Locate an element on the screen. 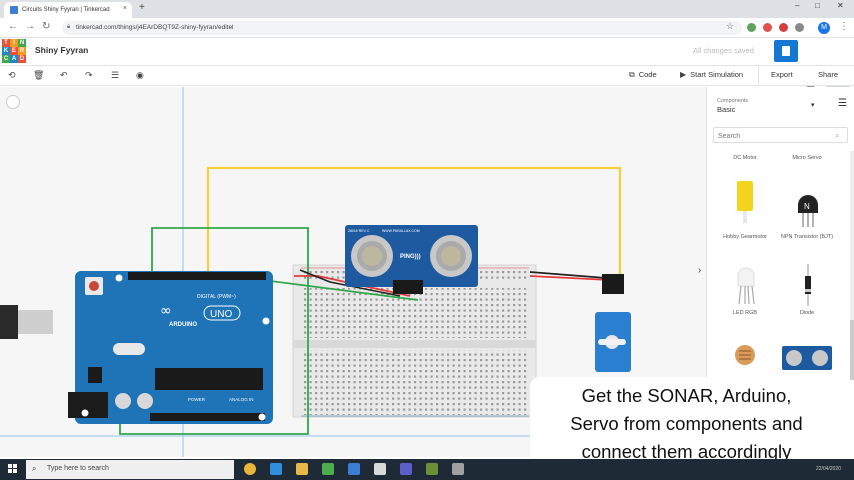  taskbar-search-placeholder: Type here to search is located at coordinates (78, 468).